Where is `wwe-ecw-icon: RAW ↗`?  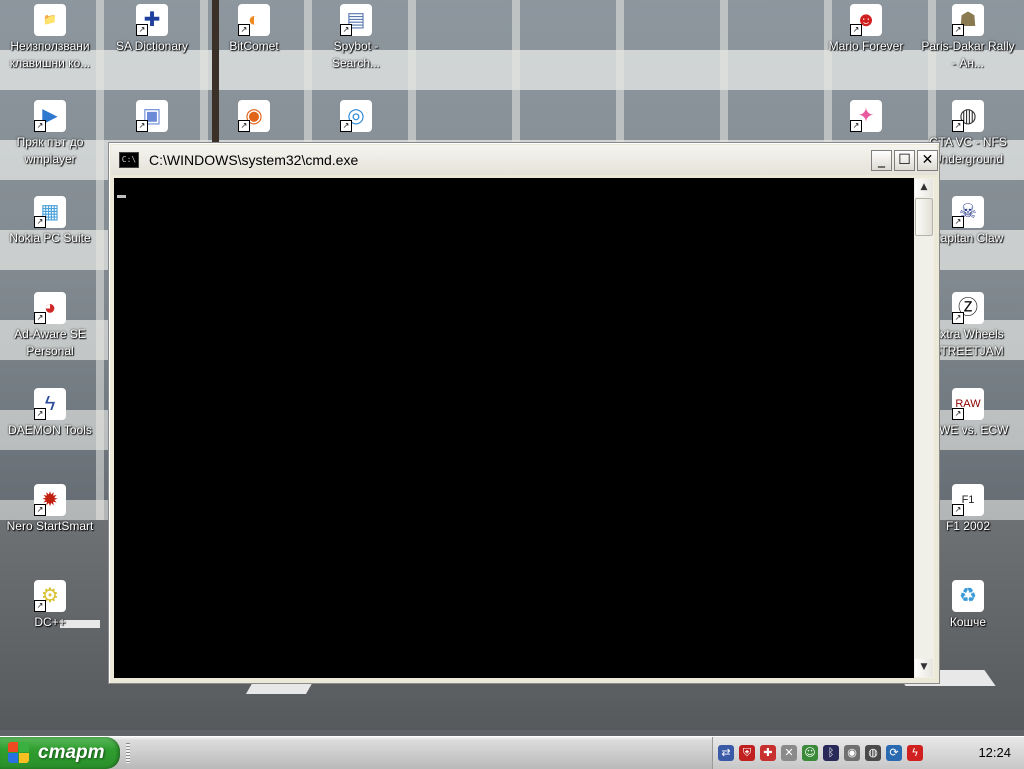 wwe-ecw-icon: RAW ↗ is located at coordinates (968, 404).